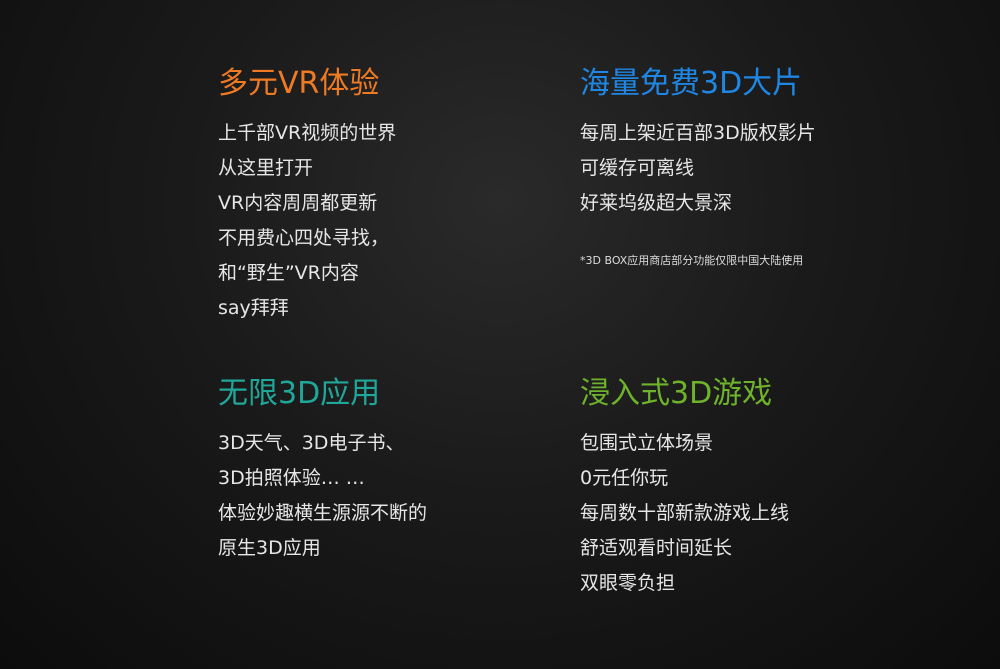  I want to click on feature-line: say拜拜, so click(253, 308).